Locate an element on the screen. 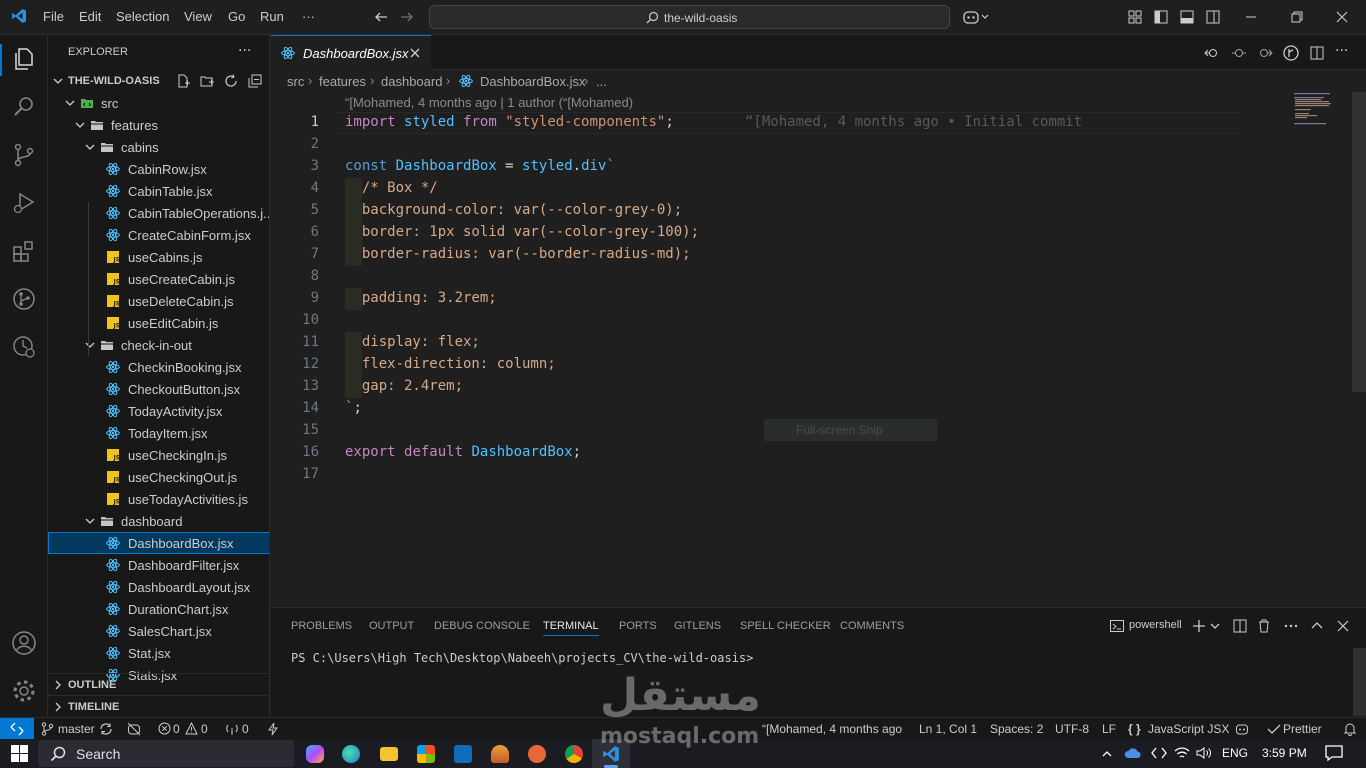 The width and height of the screenshot is (1366, 768). open-changes-icon is located at coordinates (1212, 53).